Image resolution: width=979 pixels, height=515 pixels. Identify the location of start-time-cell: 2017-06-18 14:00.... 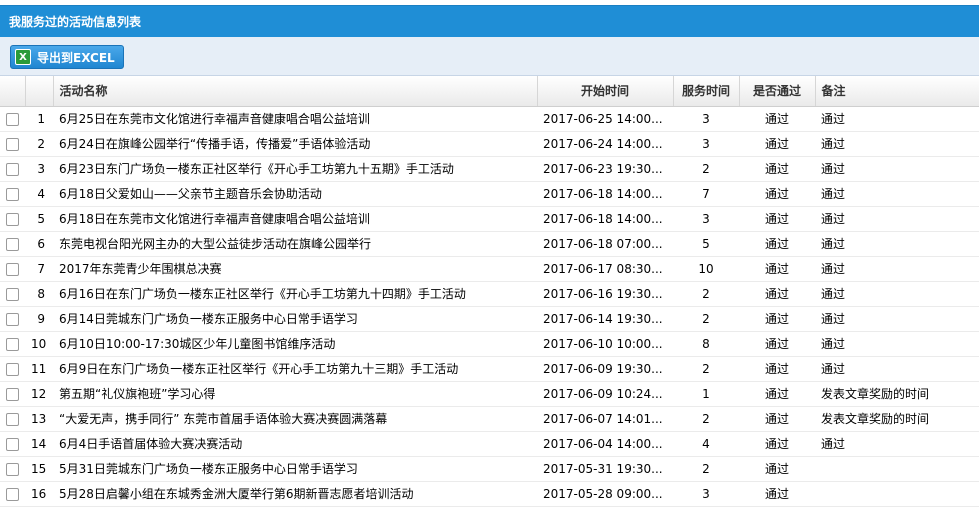
(605, 219).